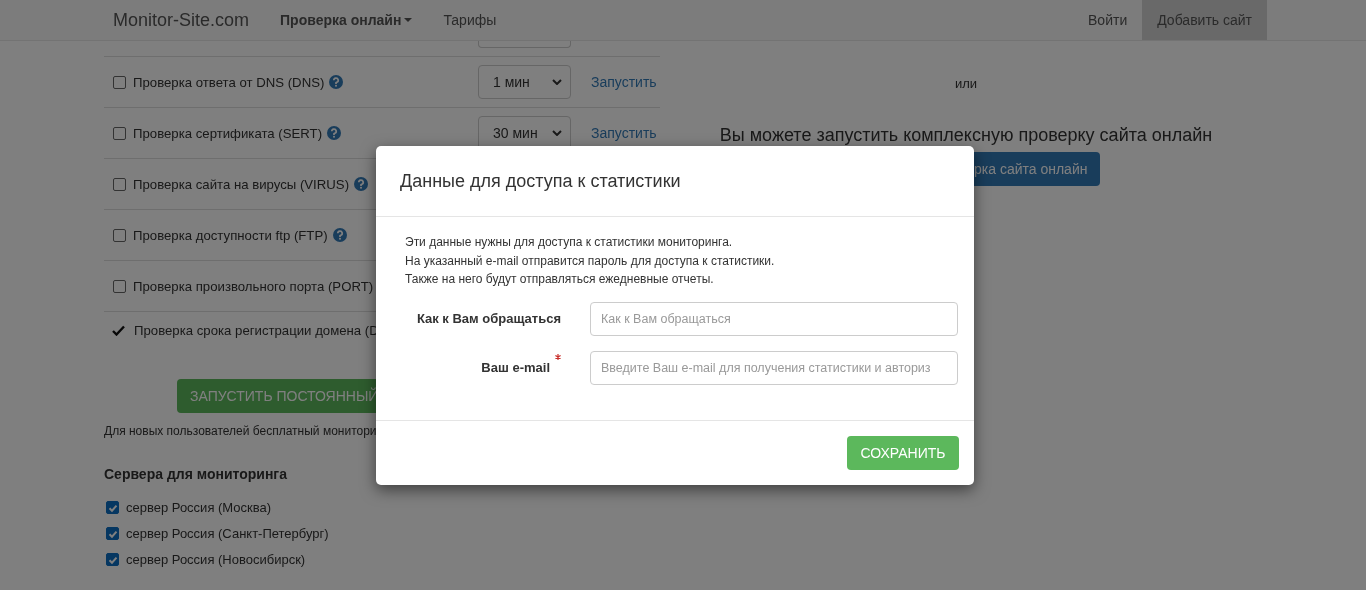 The height and width of the screenshot is (590, 1366). What do you see at coordinates (229, 82) in the screenshot?
I see `check-label: Проверка ответа от DNS (DNS)` at bounding box center [229, 82].